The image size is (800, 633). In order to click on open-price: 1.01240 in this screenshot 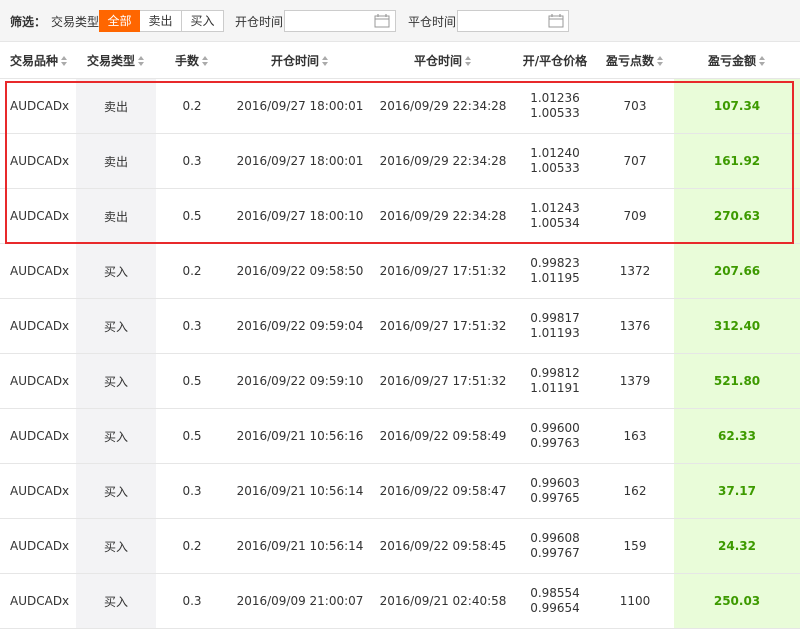, I will do `click(555, 153)`.